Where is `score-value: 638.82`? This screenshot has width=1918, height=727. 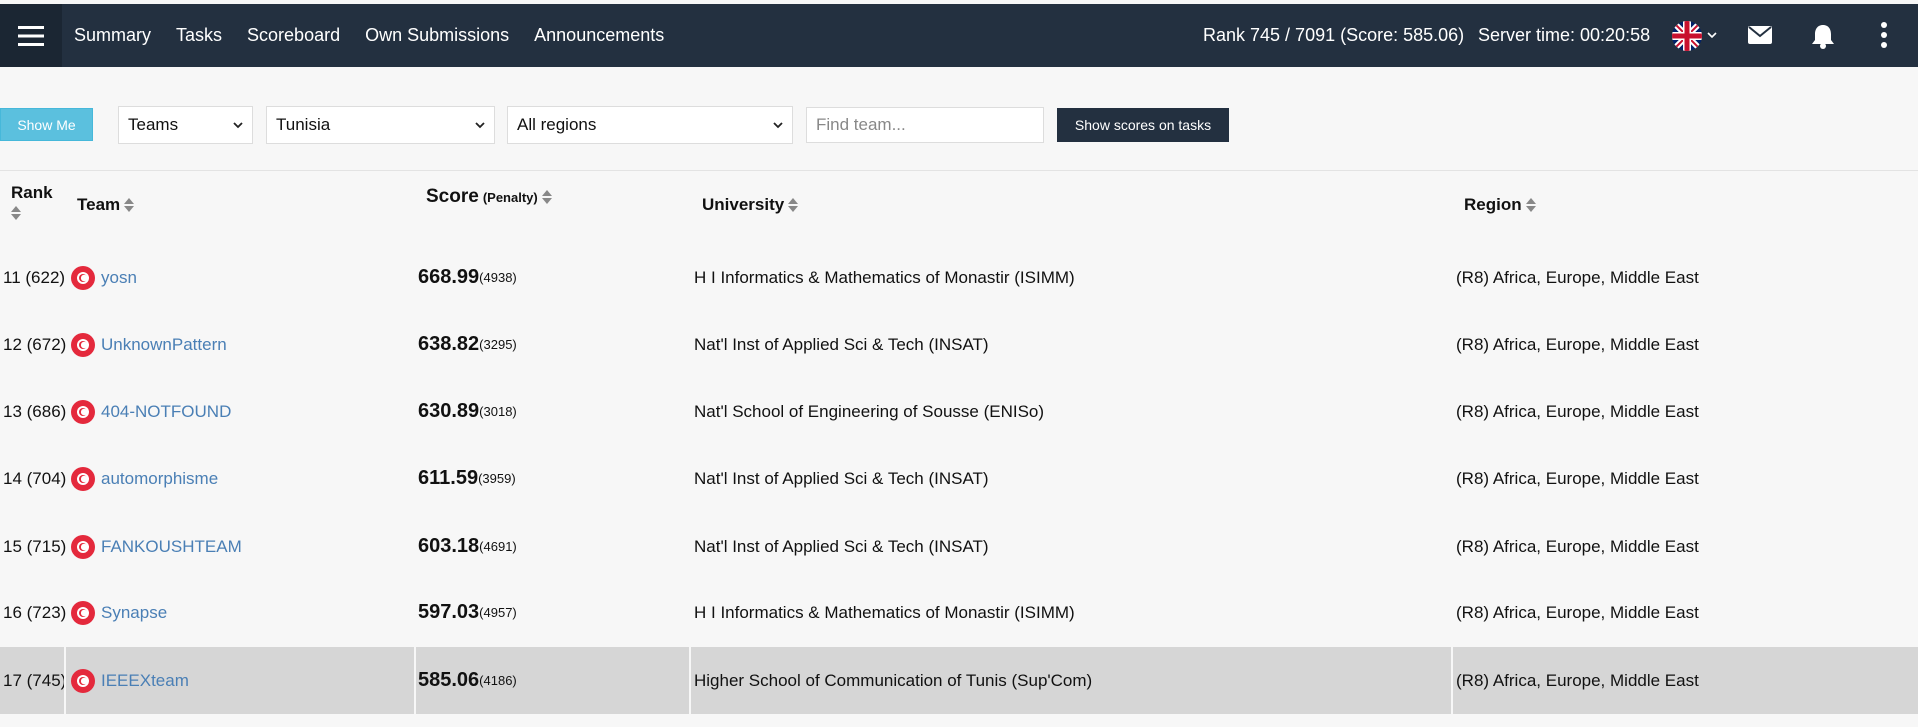 score-value: 638.82 is located at coordinates (449, 344).